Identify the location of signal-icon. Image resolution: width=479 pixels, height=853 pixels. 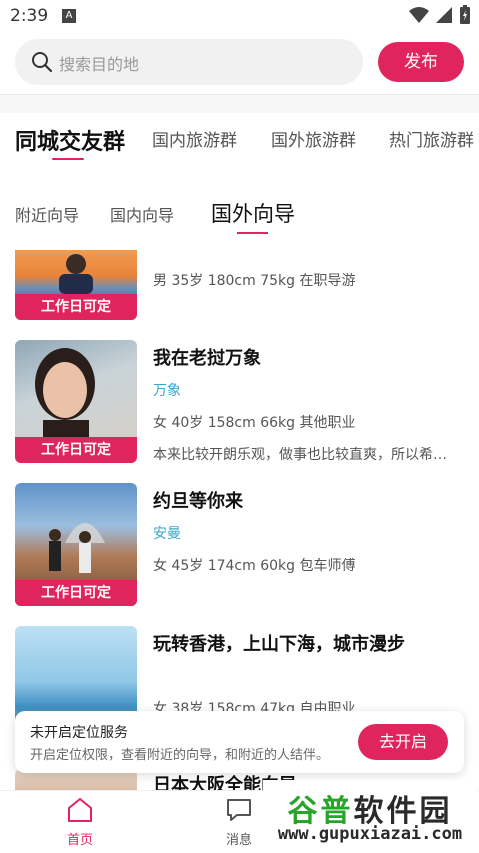
(444, 15).